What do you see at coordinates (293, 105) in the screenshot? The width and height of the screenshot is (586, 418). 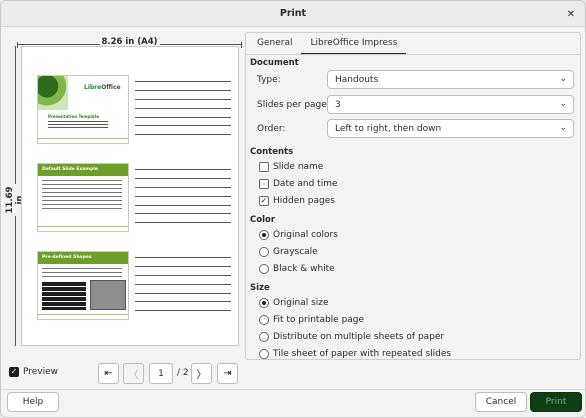 I see `slides-per-page-label: Slides per page:` at bounding box center [293, 105].